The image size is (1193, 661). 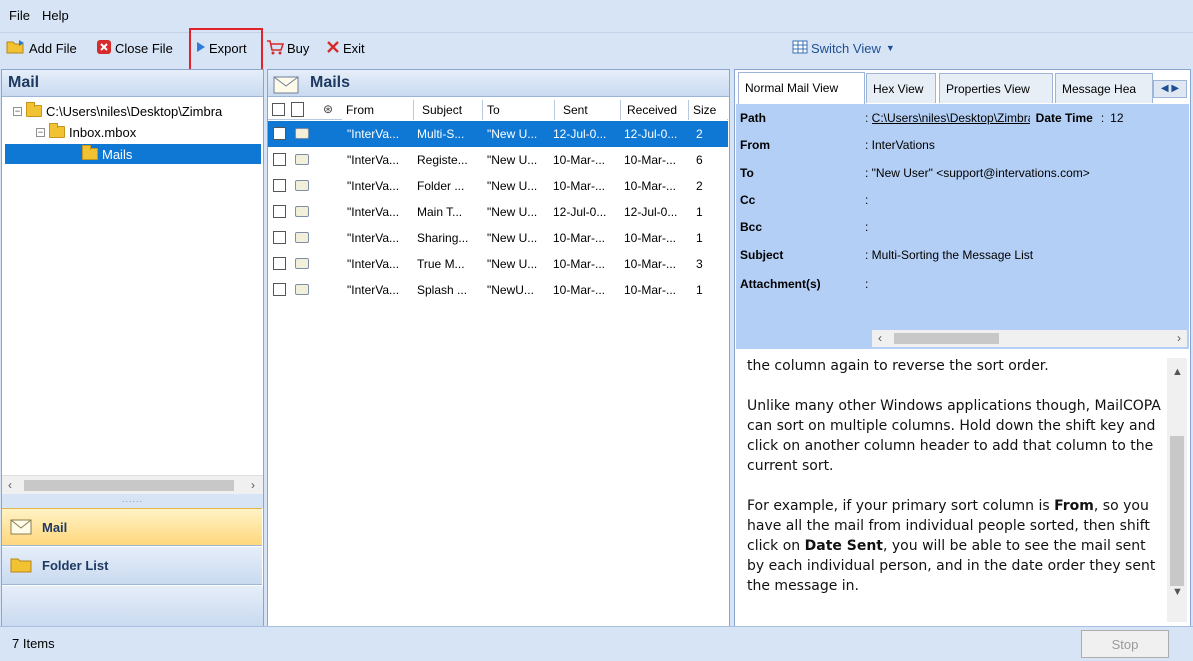 I want to click on prop-attachments: Attachment(s) :, so click(x=804, y=284).